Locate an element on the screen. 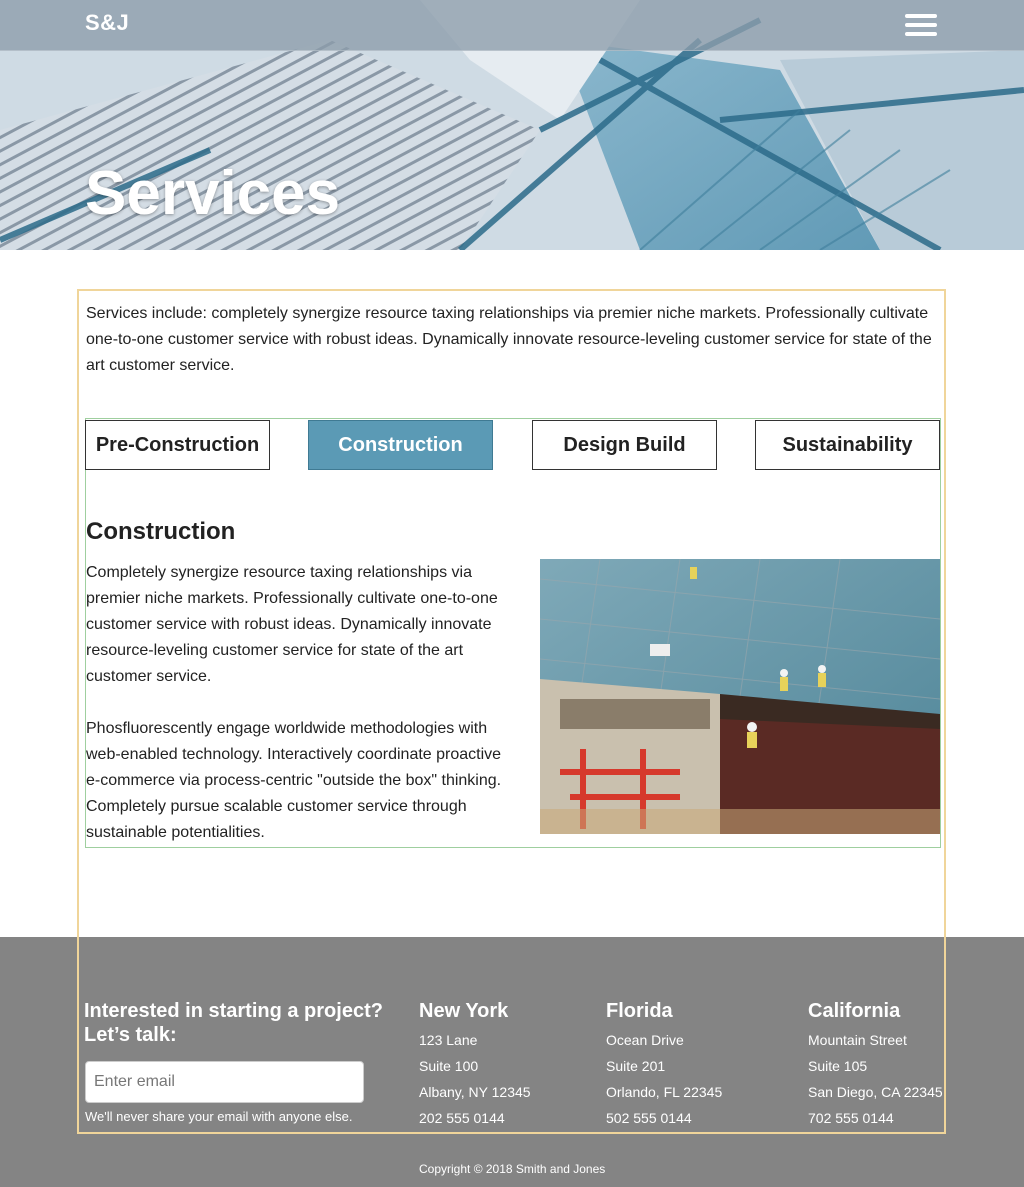 This screenshot has width=1024, height=1187. copyright-text: Copyright © 2018 Smith and Jones is located at coordinates (512, 1169).